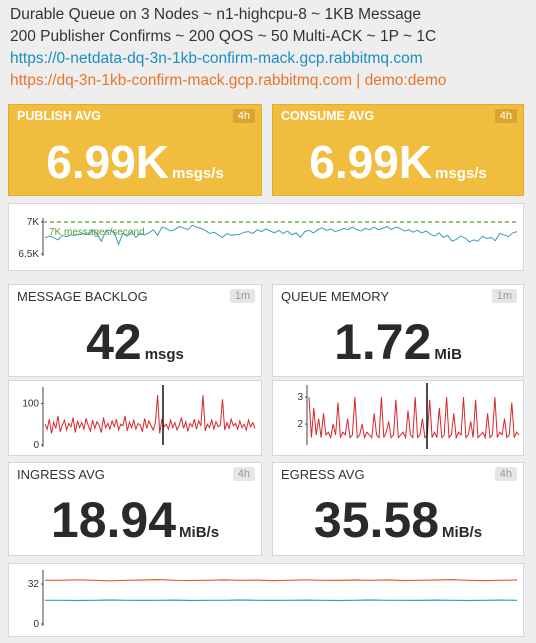 The width and height of the screenshot is (536, 643). Describe the element at coordinates (448, 354) in the screenshot. I see `memory-unit: MiB` at that location.